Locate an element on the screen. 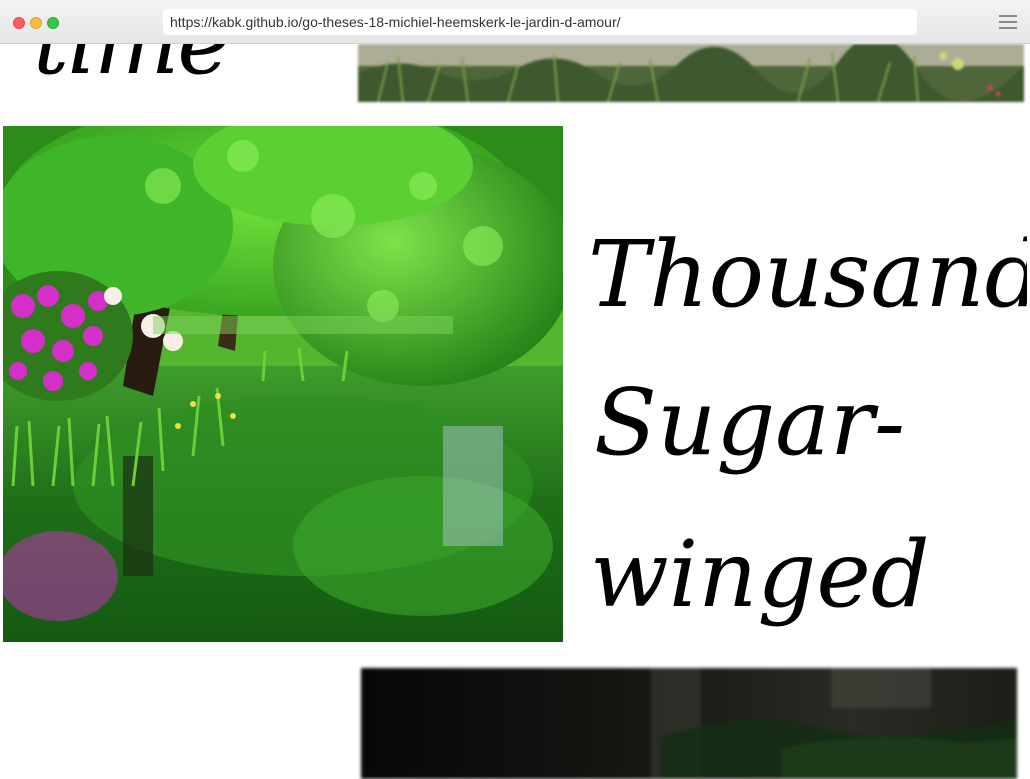  scrolled-word-top: time is located at coordinates (132, 66).